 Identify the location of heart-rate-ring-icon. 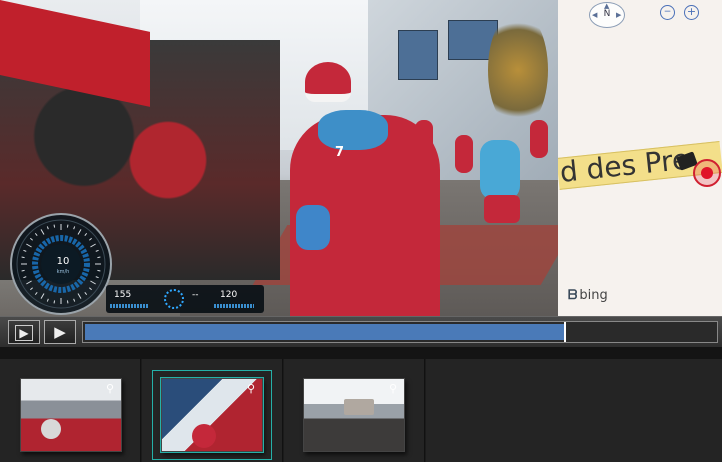
(174, 299).